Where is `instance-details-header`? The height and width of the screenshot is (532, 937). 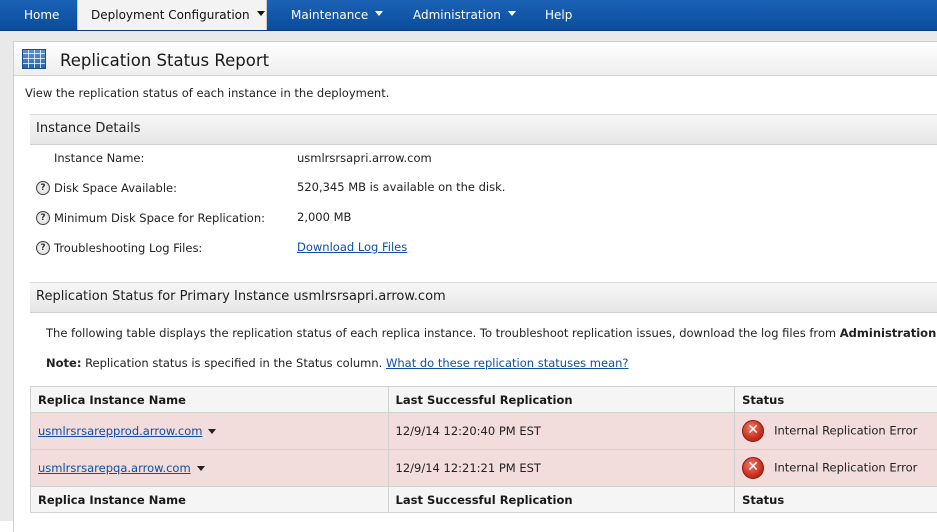 instance-details-header is located at coordinates (483, 129).